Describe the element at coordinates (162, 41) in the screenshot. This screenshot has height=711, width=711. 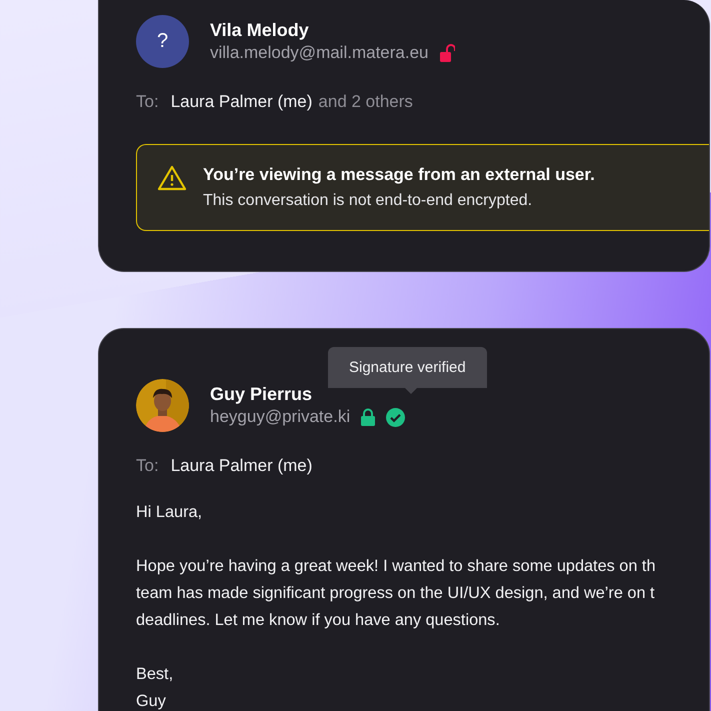
I see `avatar: ?` at that location.